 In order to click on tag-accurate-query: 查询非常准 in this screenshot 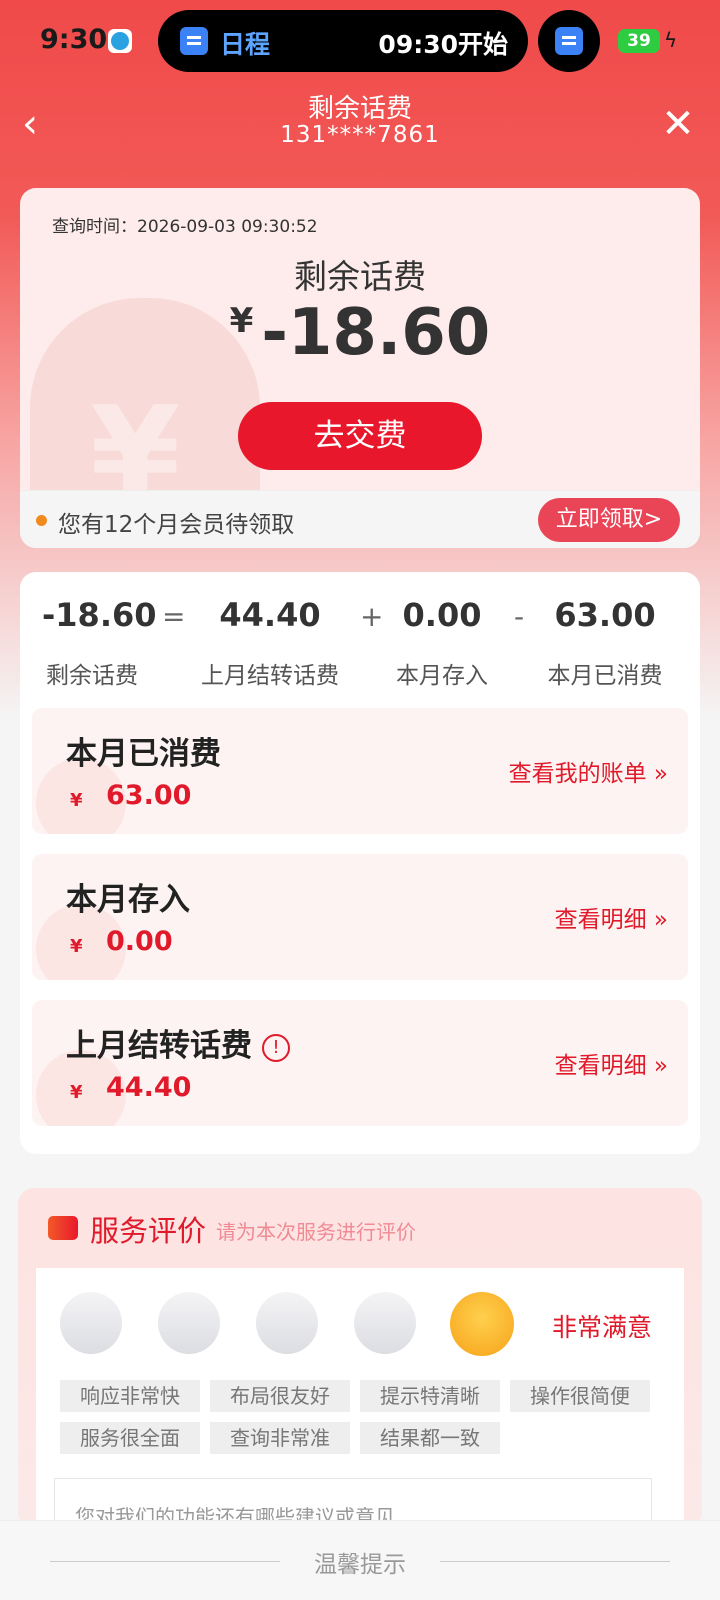, I will do `click(280, 1438)`.